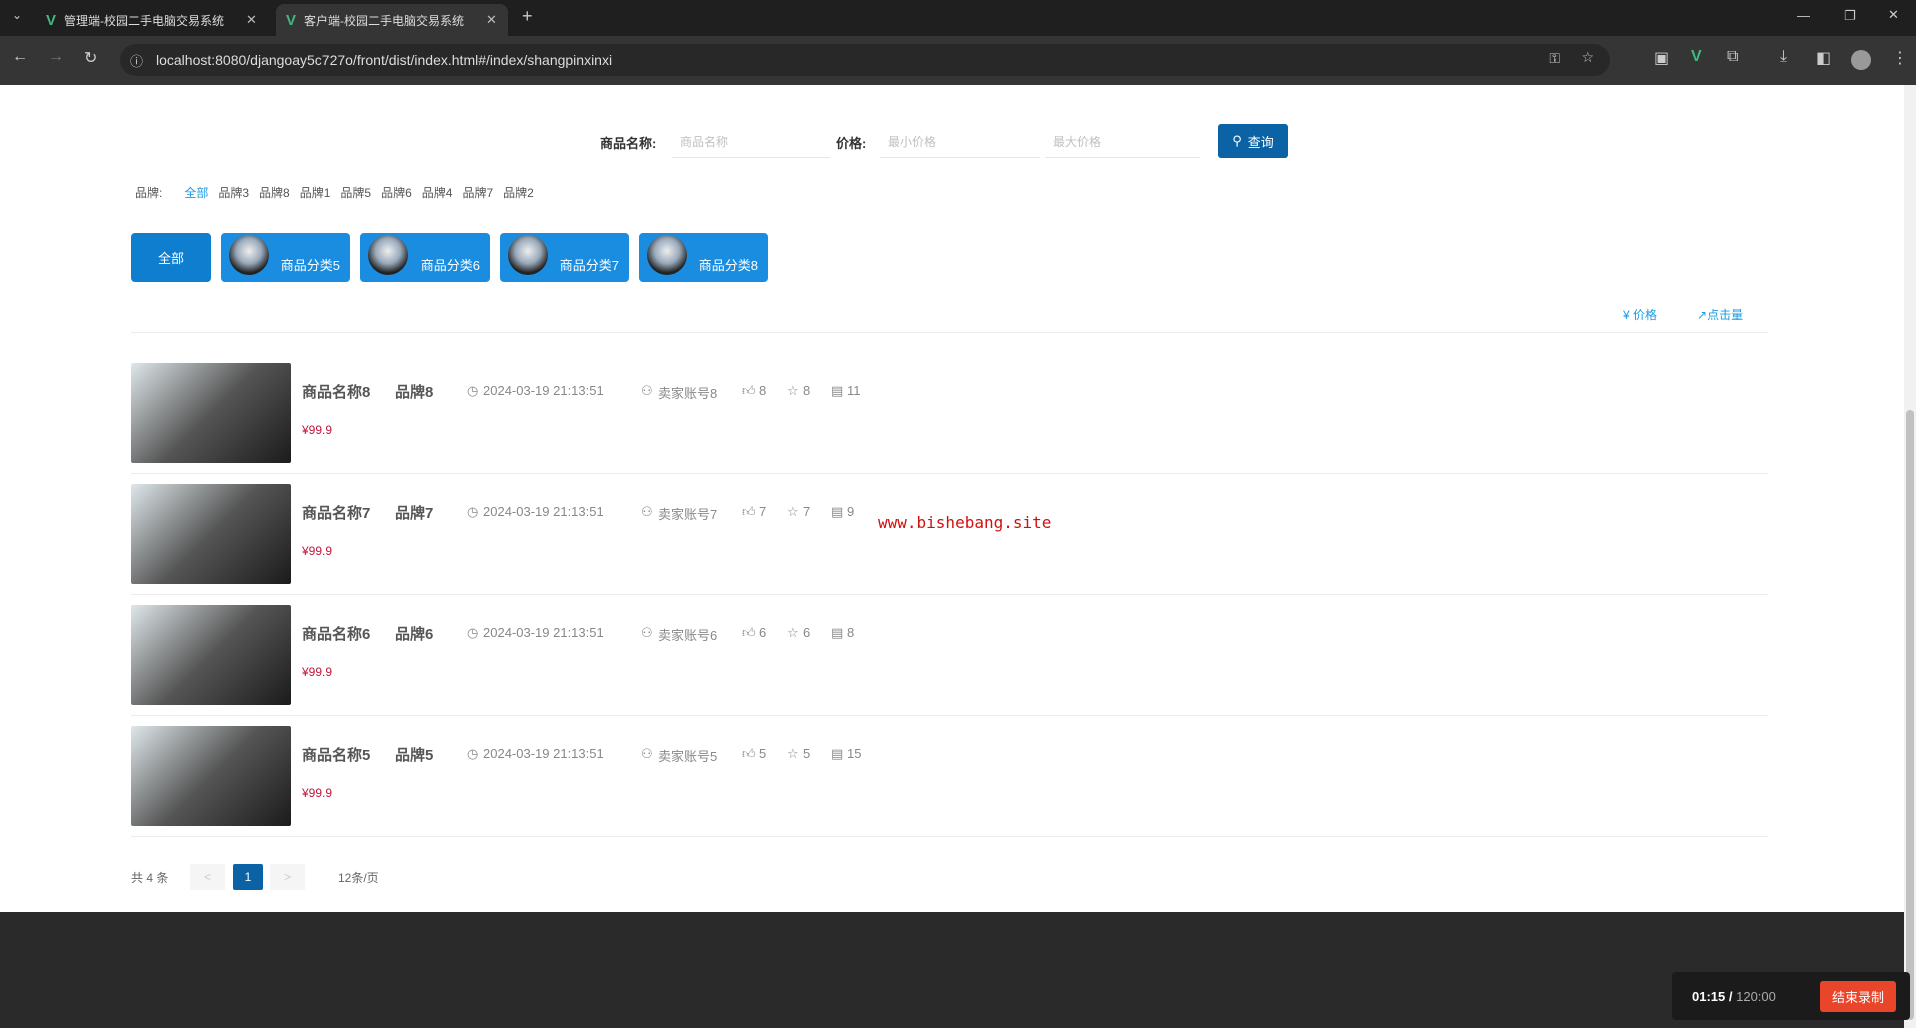 This screenshot has width=1916, height=1028. Describe the element at coordinates (248, 877) in the screenshot. I see `page-1-button: 1` at that location.